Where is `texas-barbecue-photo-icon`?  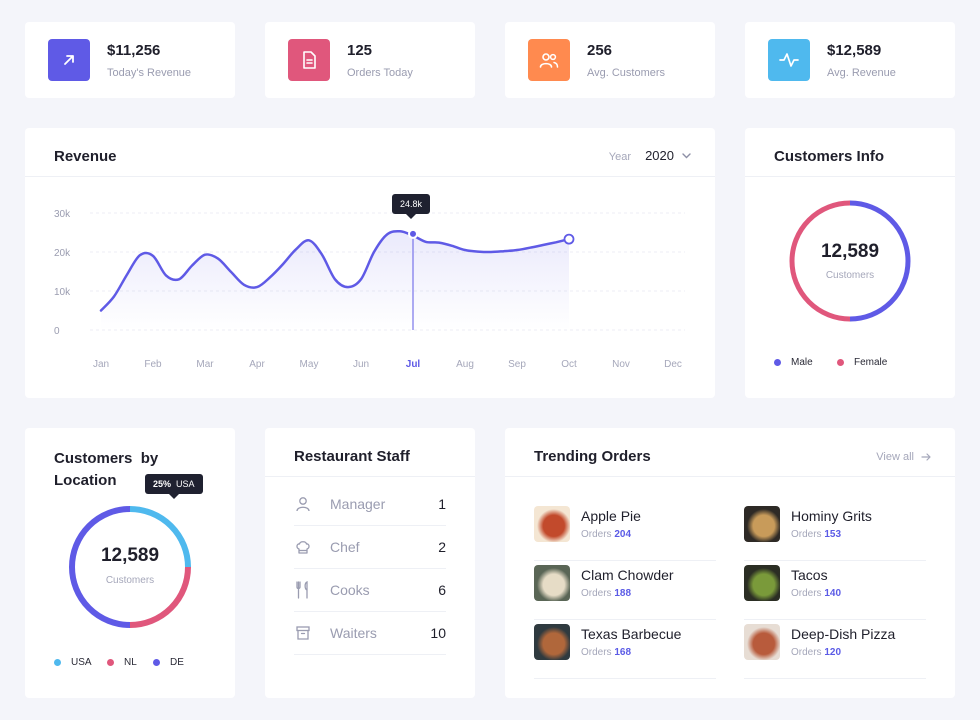 texas-barbecue-photo-icon is located at coordinates (552, 642).